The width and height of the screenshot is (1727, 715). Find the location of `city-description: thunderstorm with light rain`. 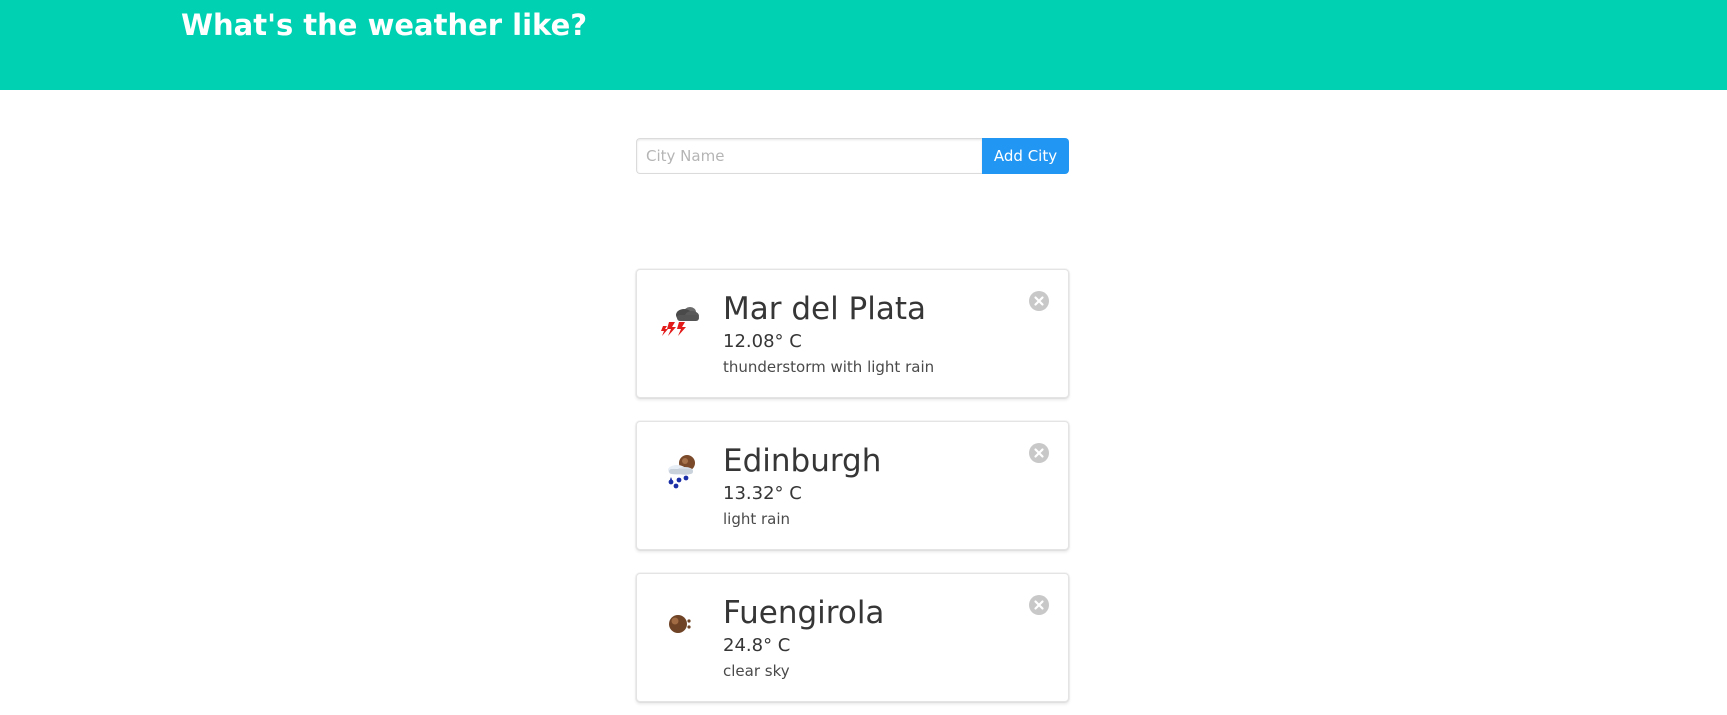

city-description: thunderstorm with light rain is located at coordinates (829, 367).